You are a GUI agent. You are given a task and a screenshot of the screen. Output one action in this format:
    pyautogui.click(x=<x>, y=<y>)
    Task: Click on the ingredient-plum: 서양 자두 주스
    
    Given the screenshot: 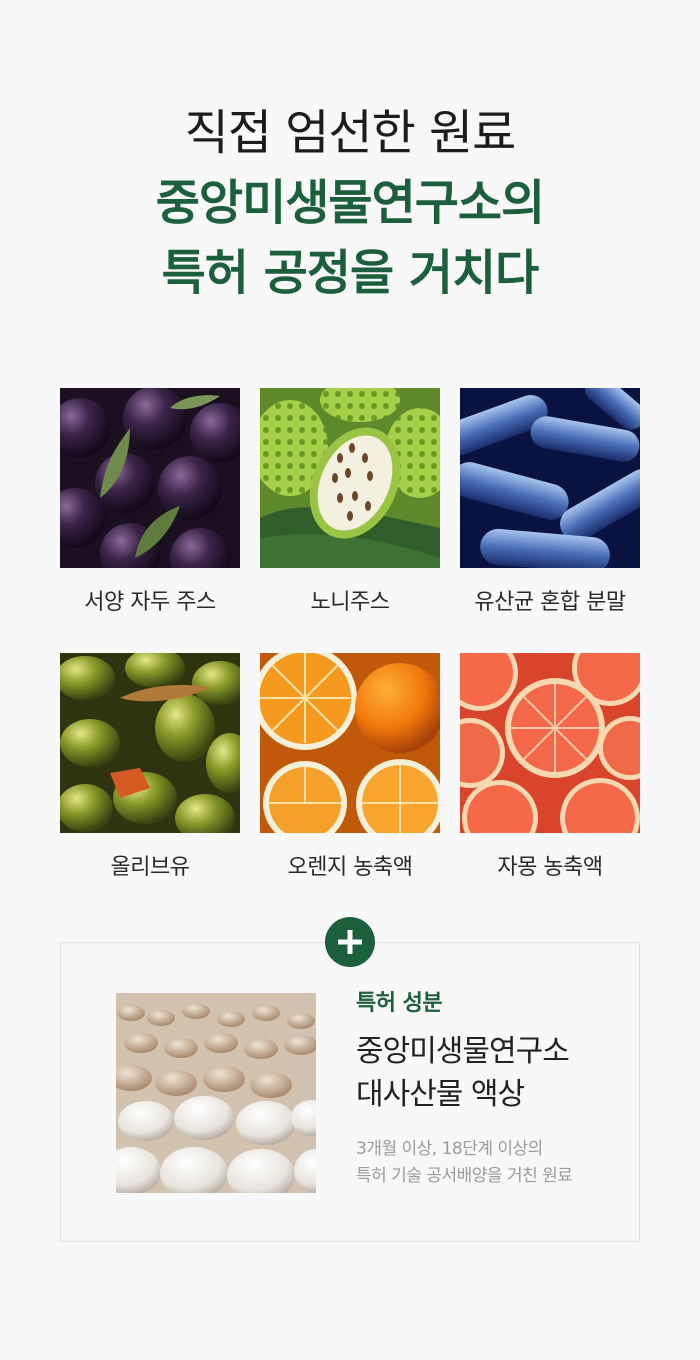 What is the action you would take?
    pyautogui.click(x=150, y=502)
    